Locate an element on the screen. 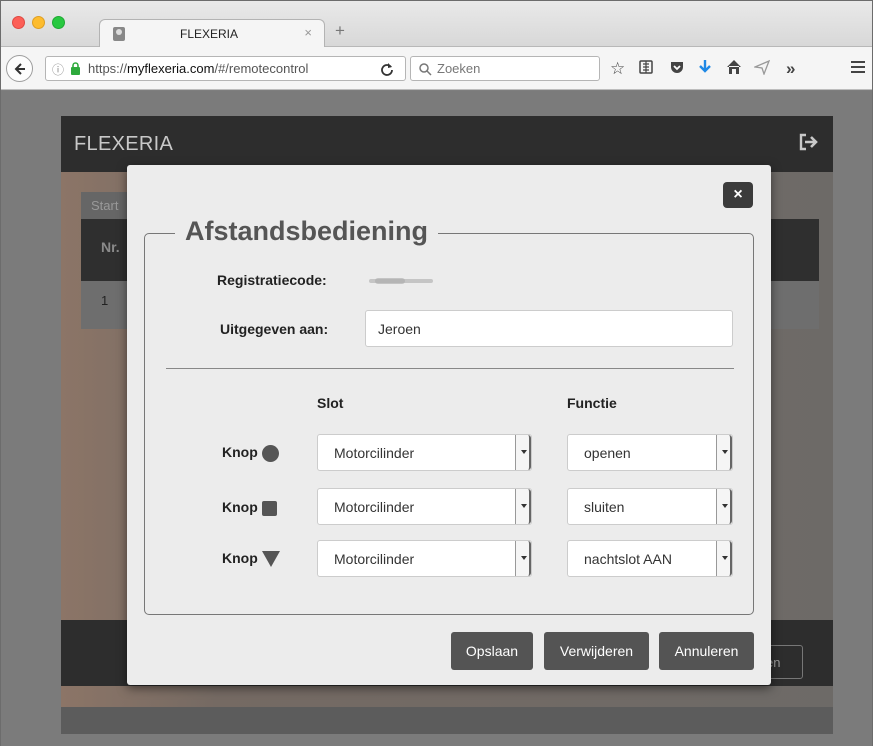 The height and width of the screenshot is (746, 873). square-icon is located at coordinates (269, 508).